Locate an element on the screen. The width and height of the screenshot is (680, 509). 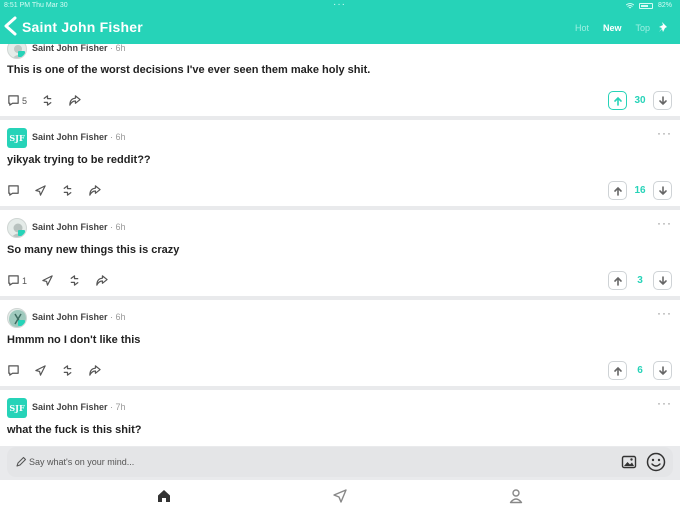
wifi-icon is located at coordinates (629, 5).